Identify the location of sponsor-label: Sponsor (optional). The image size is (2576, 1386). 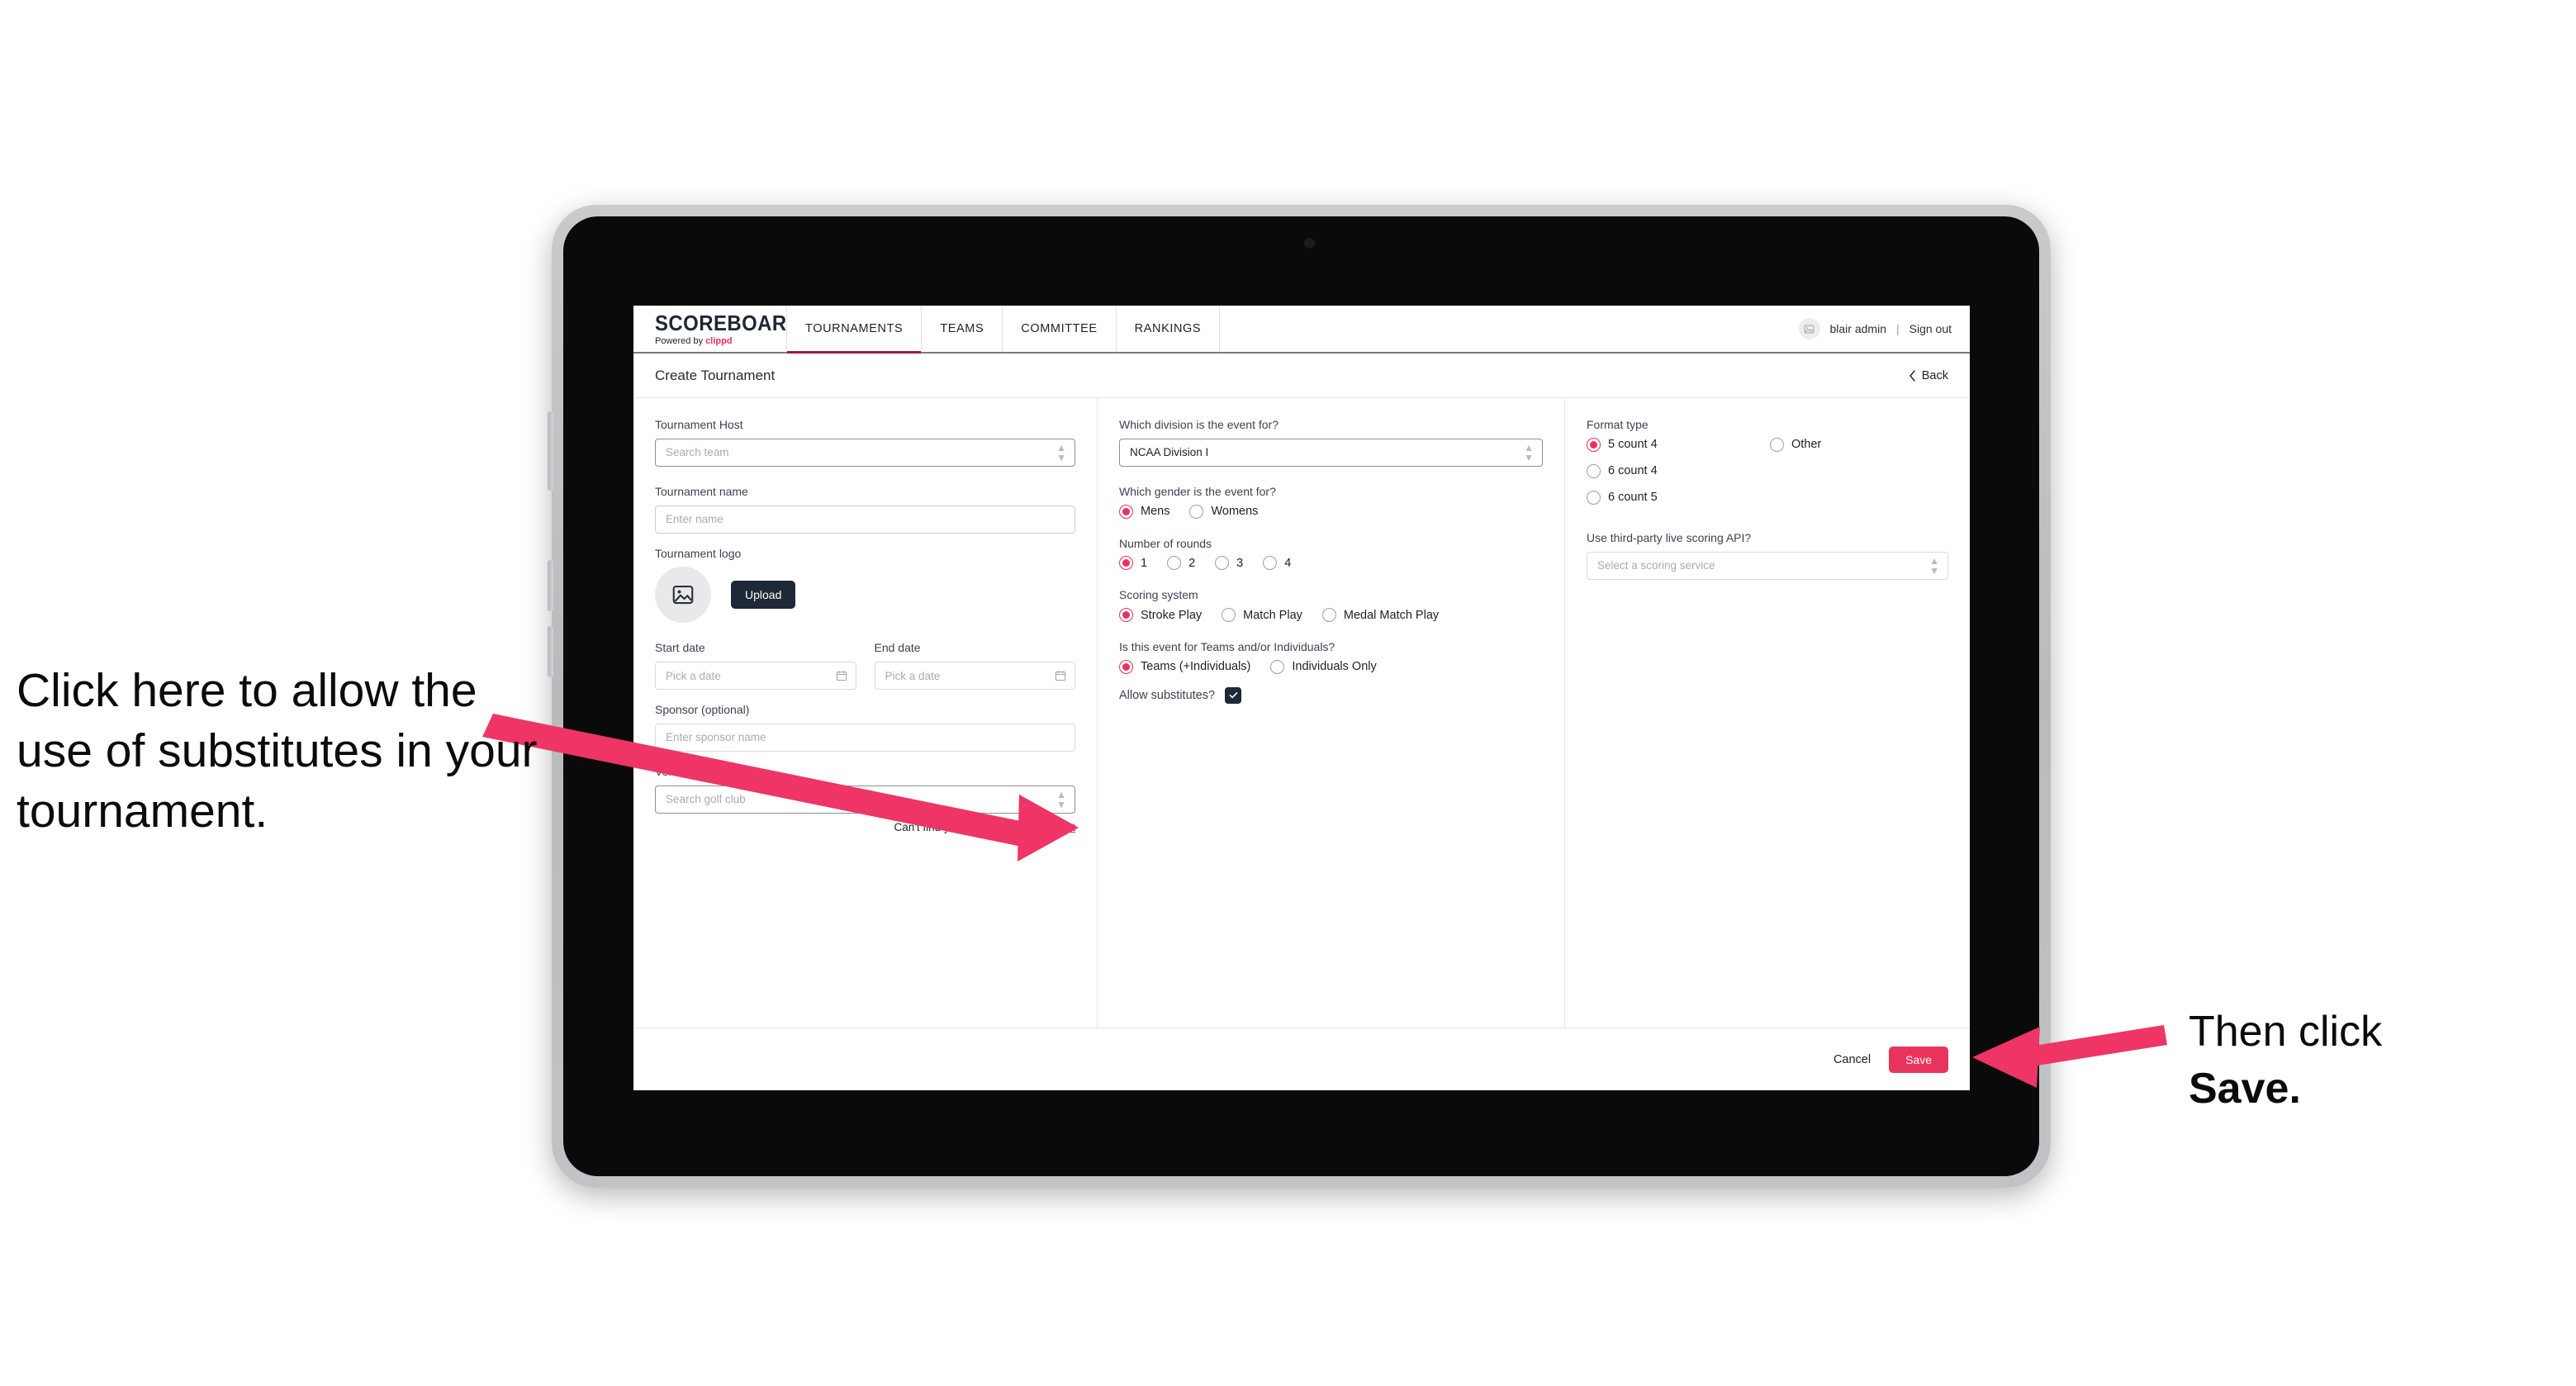
(702, 710).